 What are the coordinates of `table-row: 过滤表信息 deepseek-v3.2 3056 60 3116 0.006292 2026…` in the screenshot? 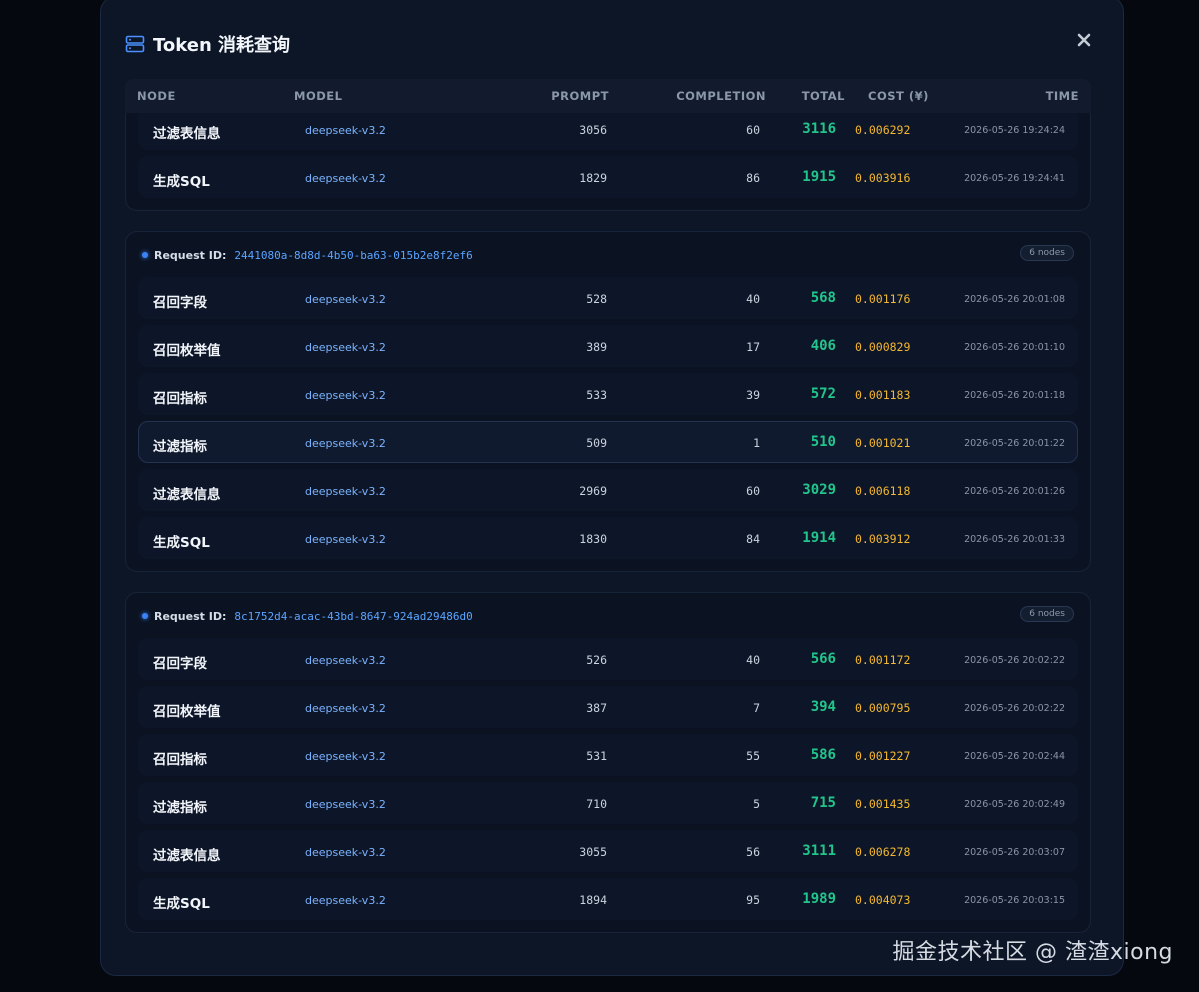 It's located at (608, 129).